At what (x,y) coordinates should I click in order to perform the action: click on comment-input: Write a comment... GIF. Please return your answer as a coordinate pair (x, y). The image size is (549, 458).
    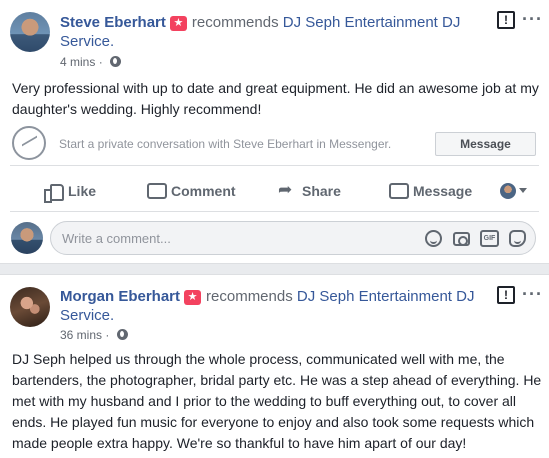
    Looking at the image, I should click on (293, 238).